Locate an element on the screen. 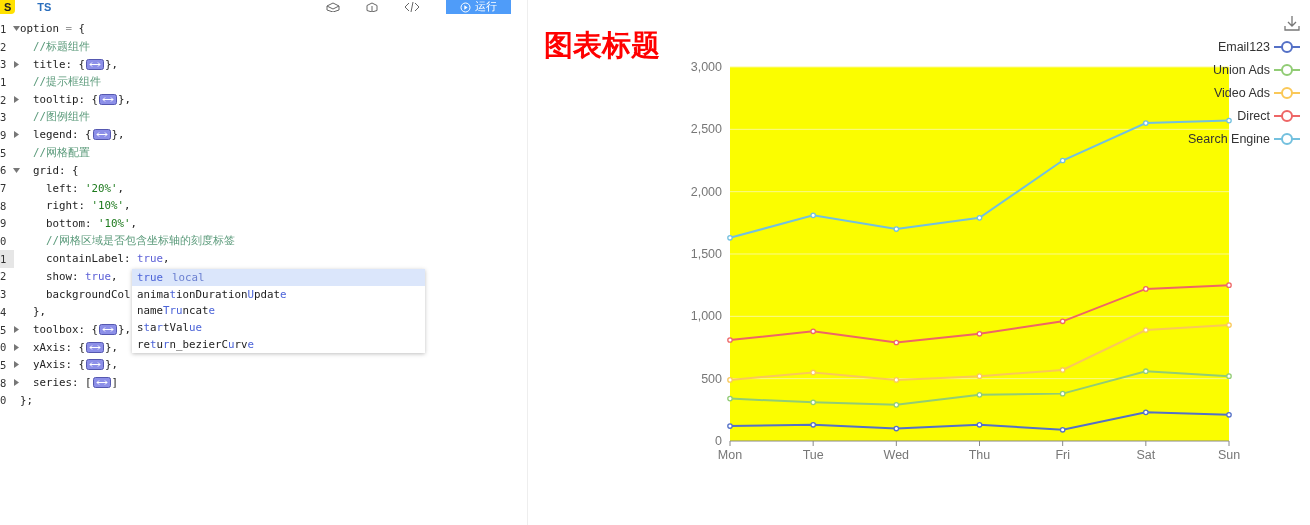 The width and height of the screenshot is (1310, 525). x-axis-label: Fri is located at coordinates (1062, 455).